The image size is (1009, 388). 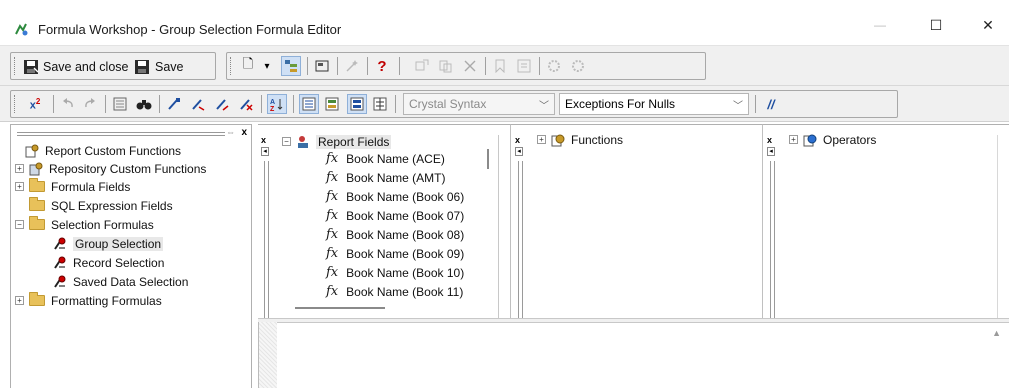 I want to click on field-item: fx Book Name (Book 11), so click(x=394, y=291).